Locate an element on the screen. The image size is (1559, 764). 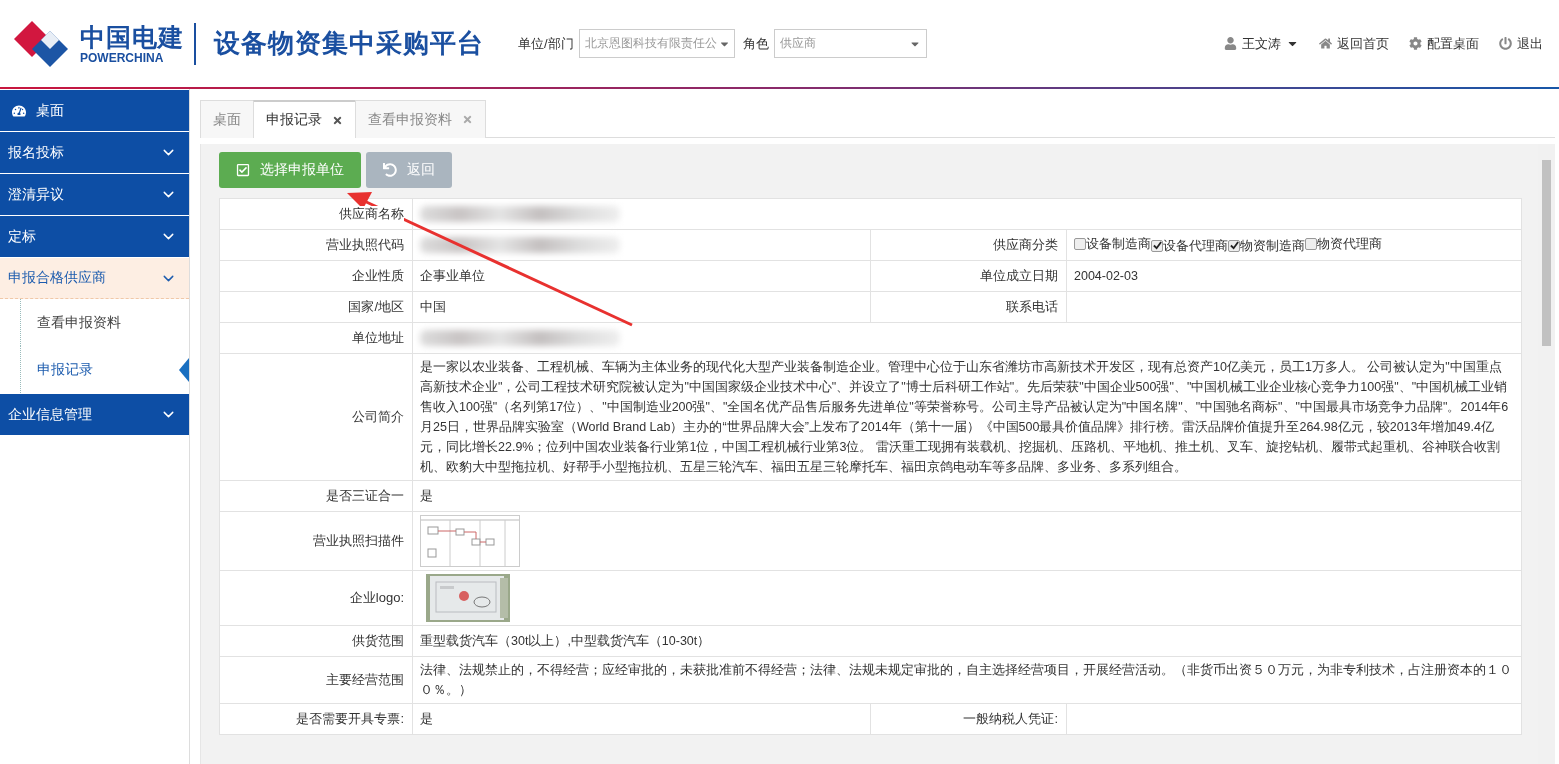
power-icon is located at coordinates (1505, 43).